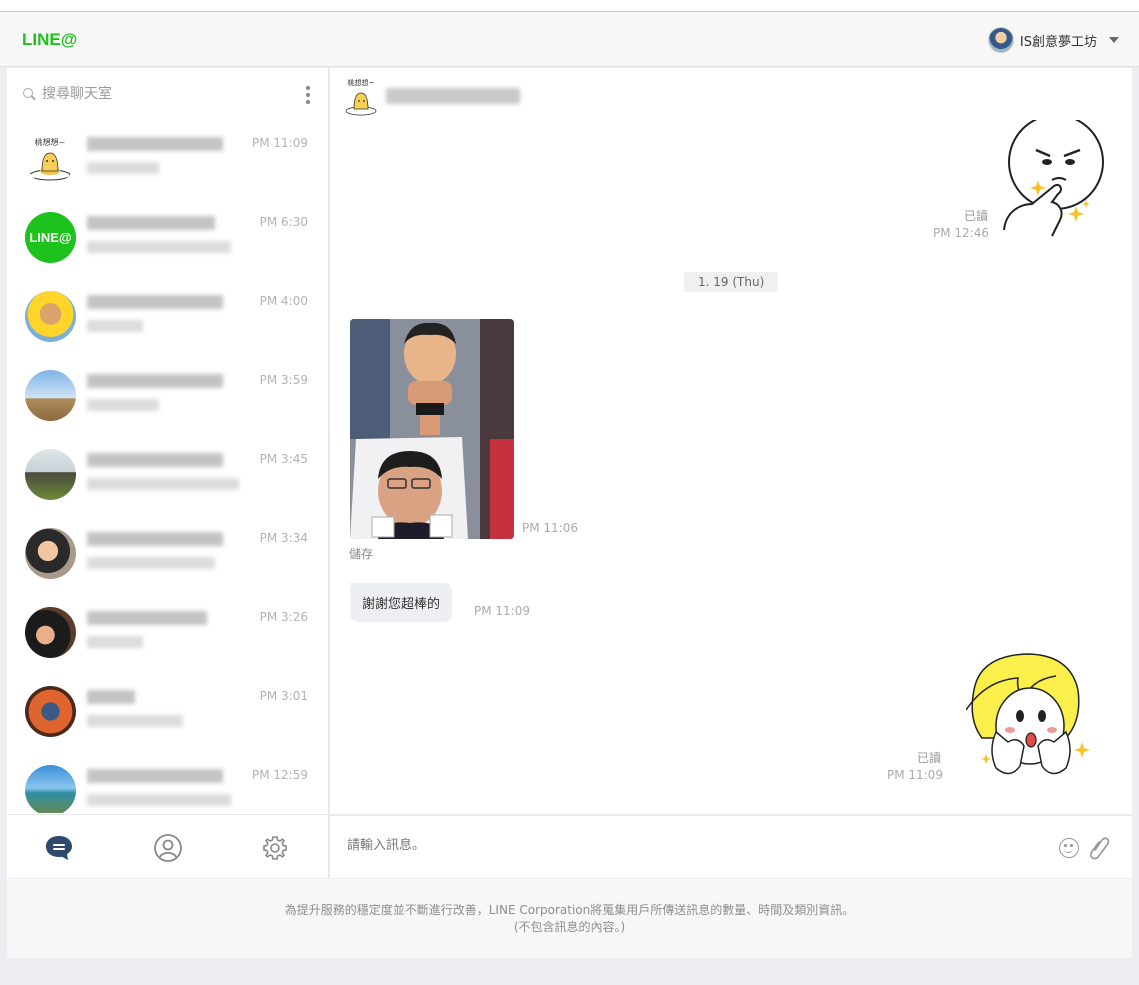  What do you see at coordinates (731, 282) in the screenshot?
I see `date-divider: 1. 19 (Thu)` at bounding box center [731, 282].